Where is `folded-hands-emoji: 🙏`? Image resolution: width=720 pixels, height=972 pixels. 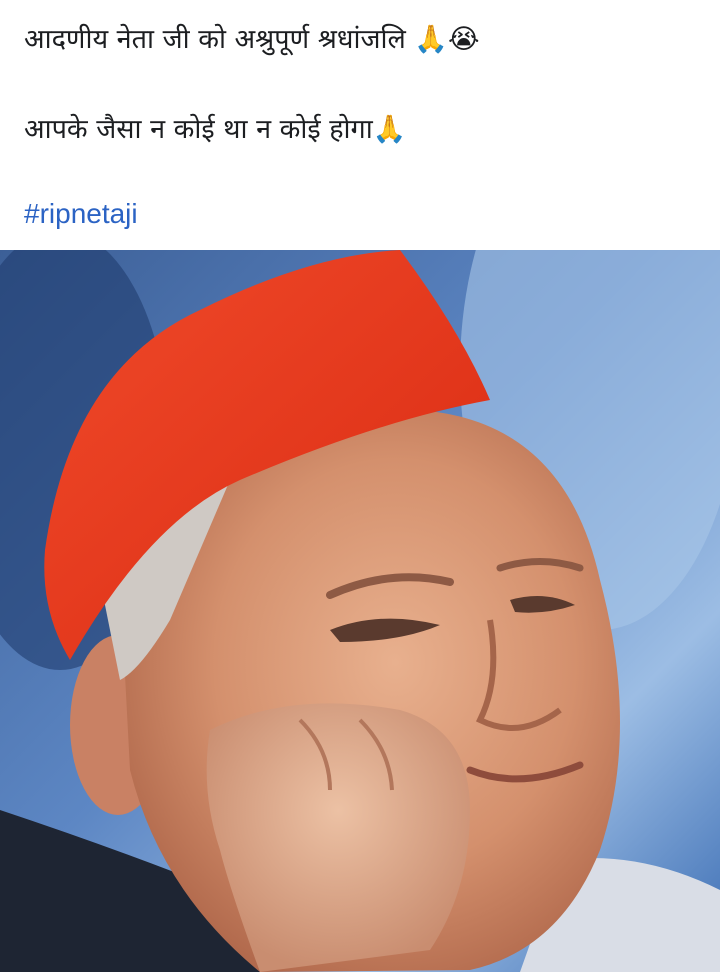 folded-hands-emoji: 🙏 is located at coordinates (389, 129).